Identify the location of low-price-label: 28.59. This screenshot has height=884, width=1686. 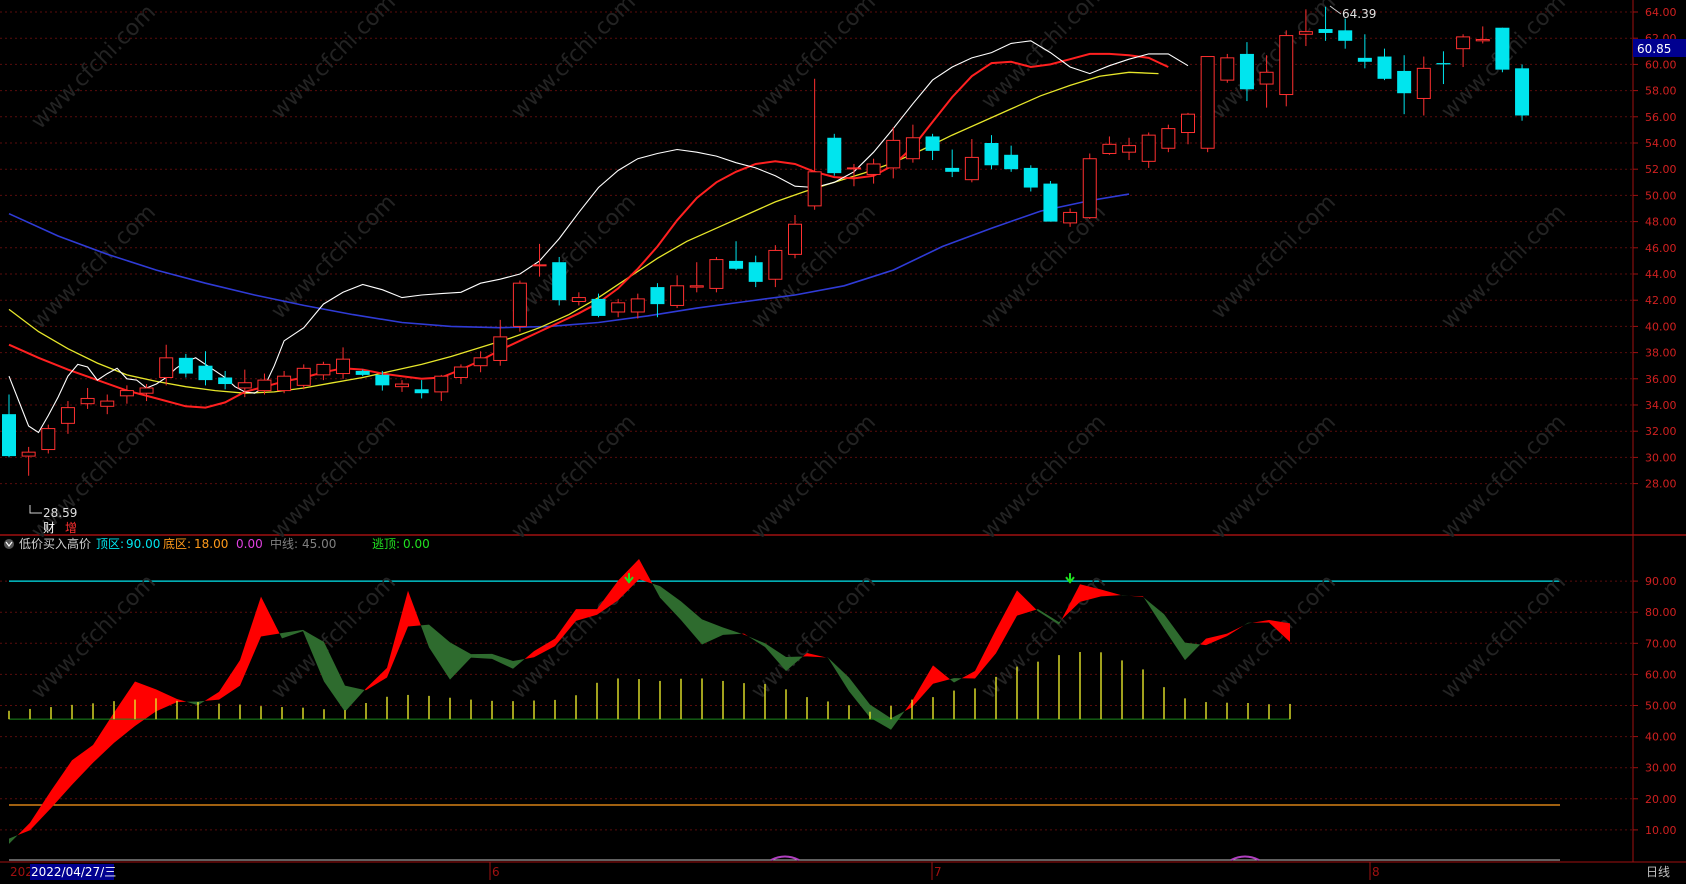
(60, 513).